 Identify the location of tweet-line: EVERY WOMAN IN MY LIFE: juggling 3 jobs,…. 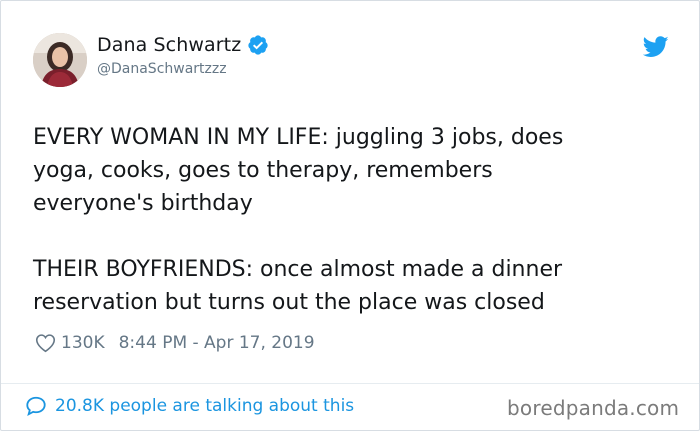
(298, 137).